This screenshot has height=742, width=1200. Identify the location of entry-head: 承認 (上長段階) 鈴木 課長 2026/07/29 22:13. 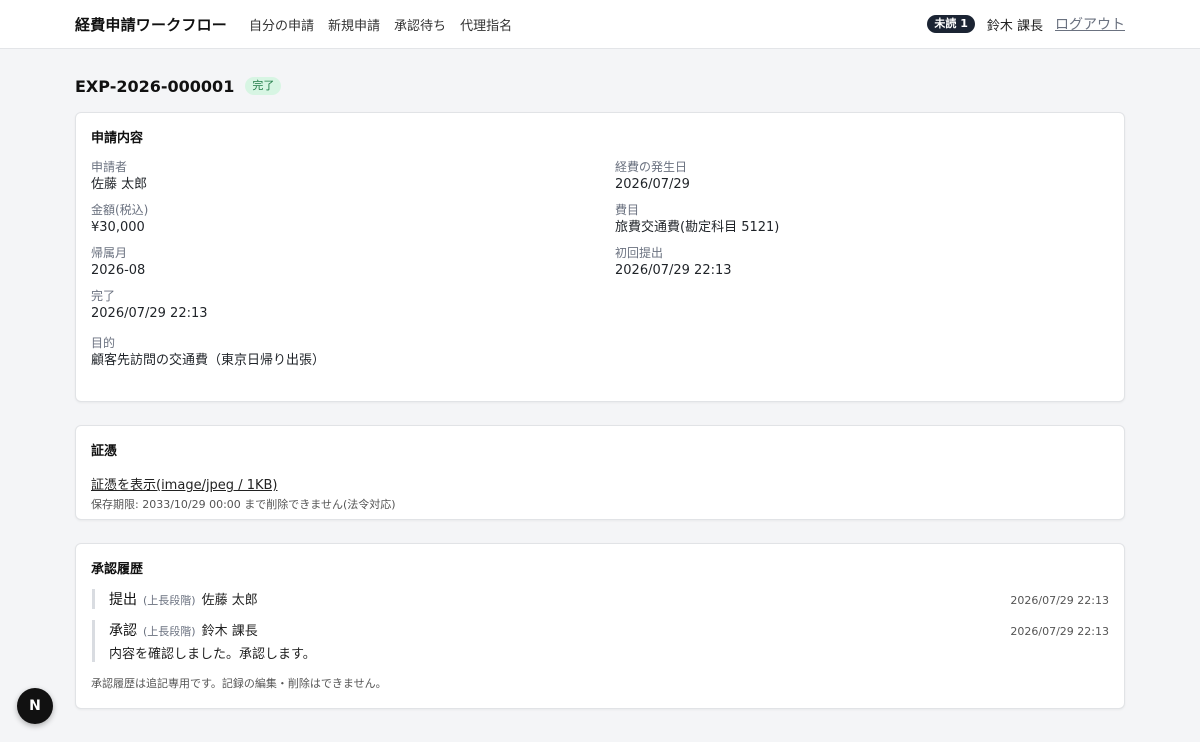
(609, 630).